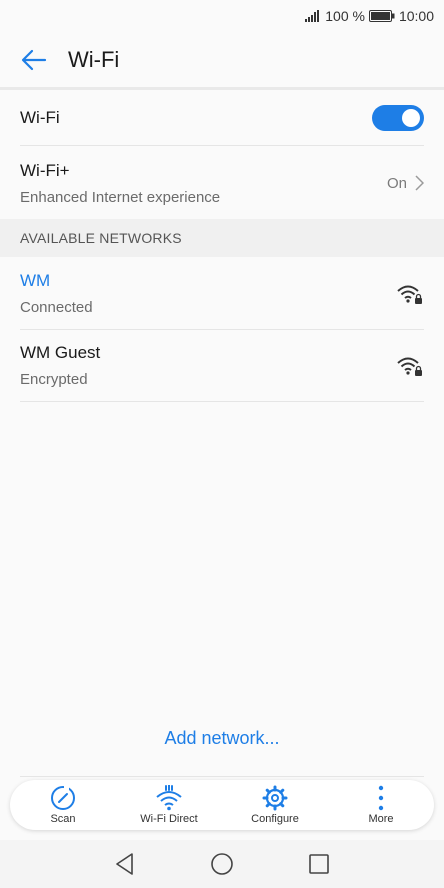 This screenshot has width=444, height=888. Describe the element at coordinates (275, 819) in the screenshot. I see `configure-label: Configure` at that location.